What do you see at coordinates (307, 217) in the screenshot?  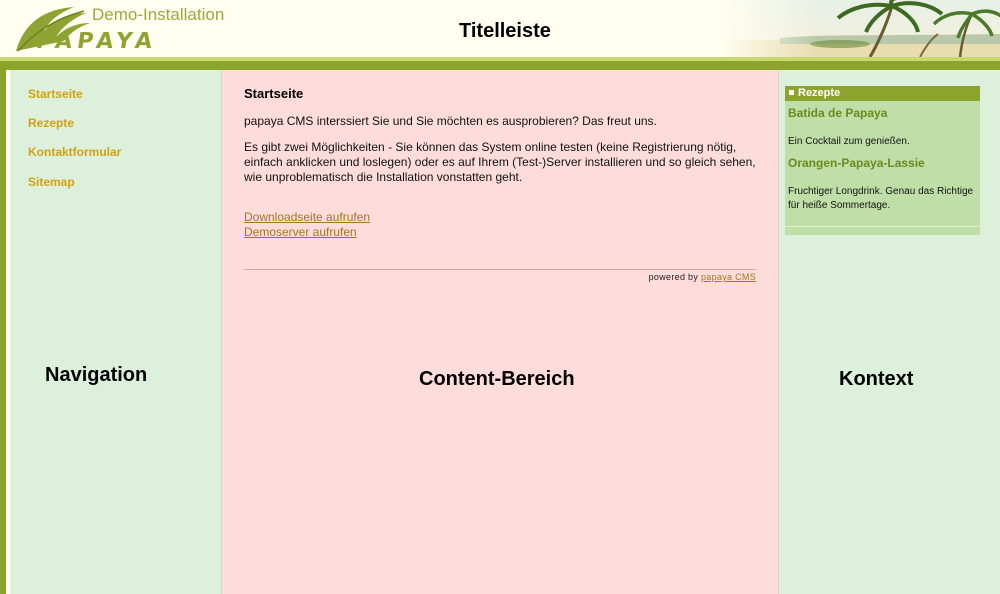 I see `download-link: Downloadseite aufrufen` at bounding box center [307, 217].